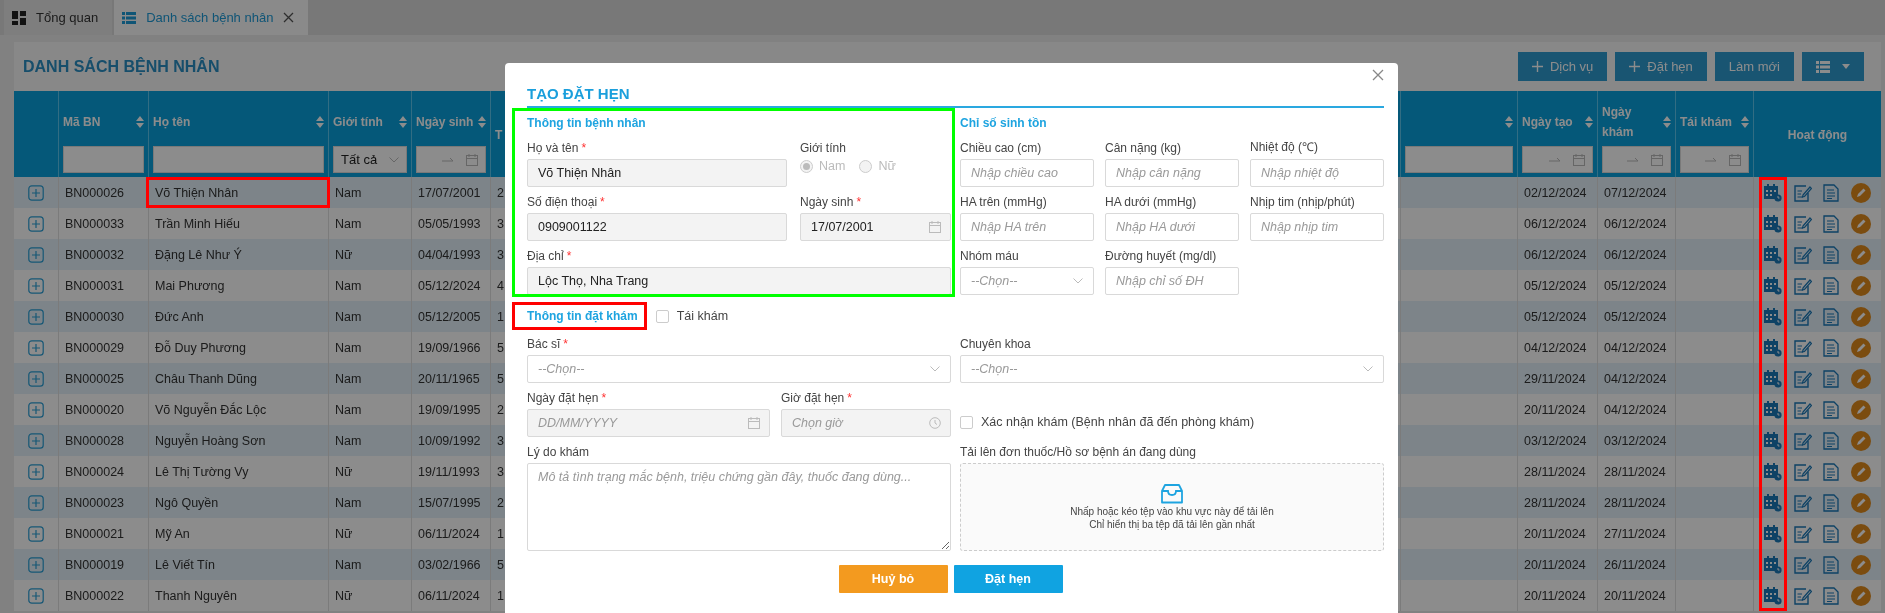  Describe the element at coordinates (369, 595) in the screenshot. I see `table-cell: Nữ` at that location.